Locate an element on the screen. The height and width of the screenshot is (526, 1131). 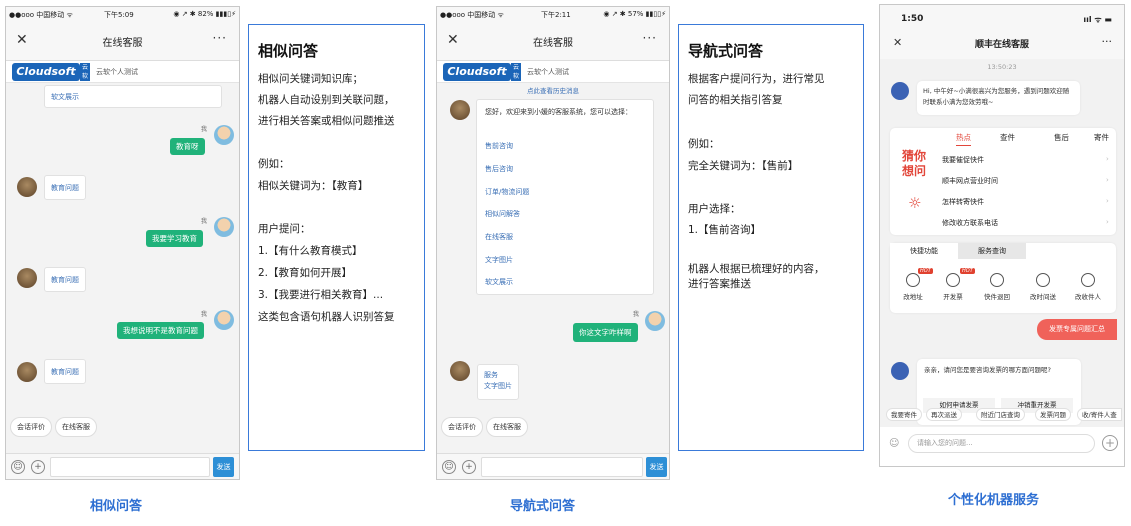
signal-wifi-battery: ııl ᯤ ▬ is located at coordinates (1097, 19).